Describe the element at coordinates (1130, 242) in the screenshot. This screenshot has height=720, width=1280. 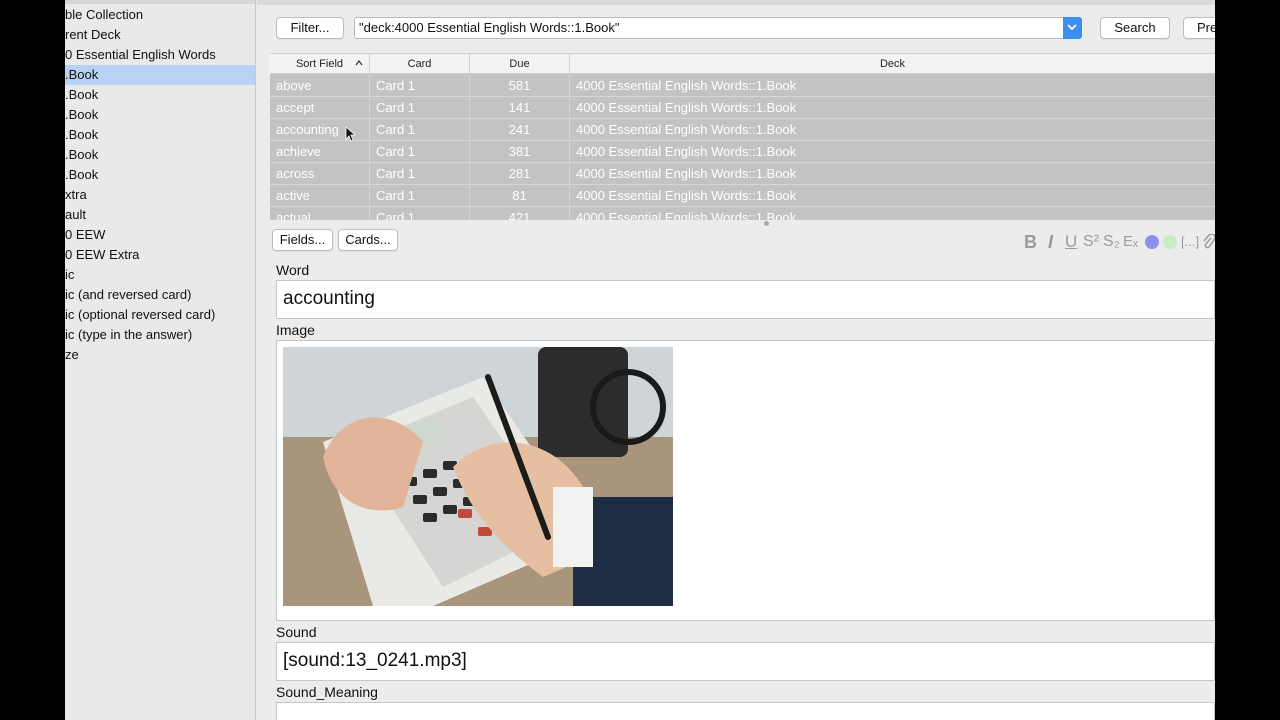
I see `clear-formatting-button: Eₓ` at that location.